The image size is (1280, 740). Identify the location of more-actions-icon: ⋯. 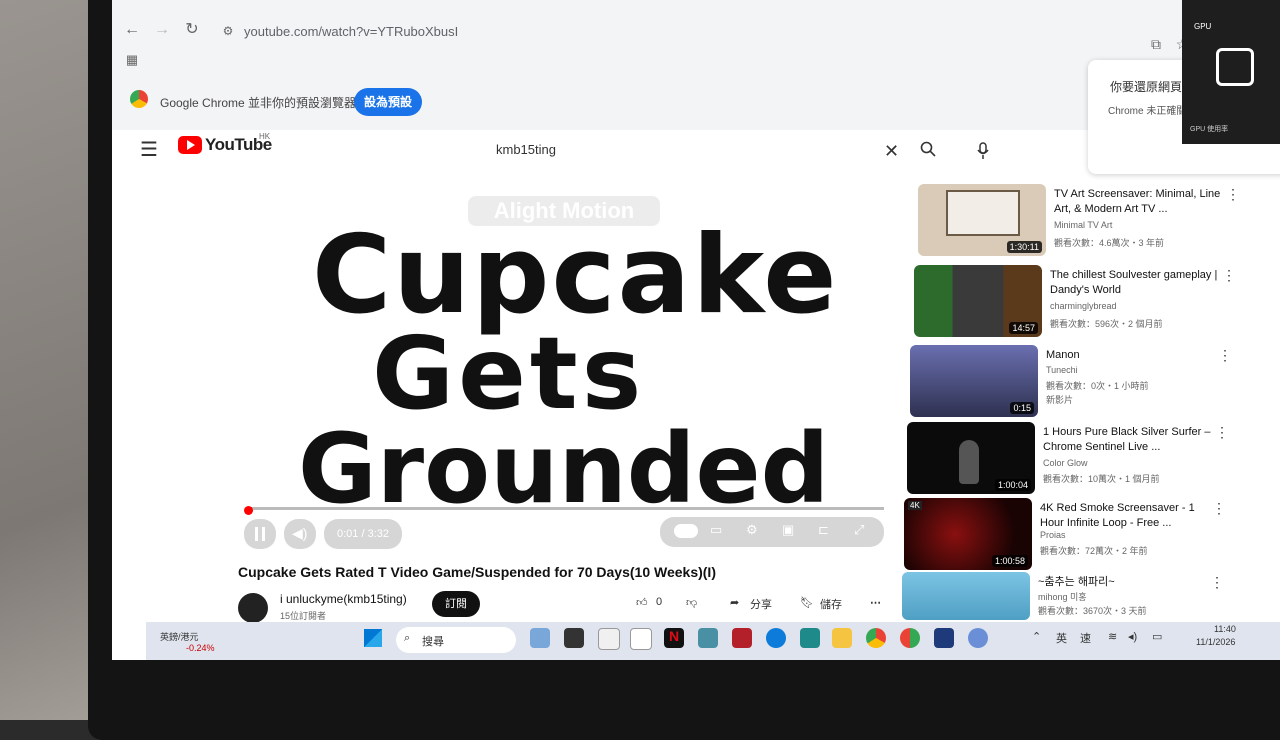
(875, 602).